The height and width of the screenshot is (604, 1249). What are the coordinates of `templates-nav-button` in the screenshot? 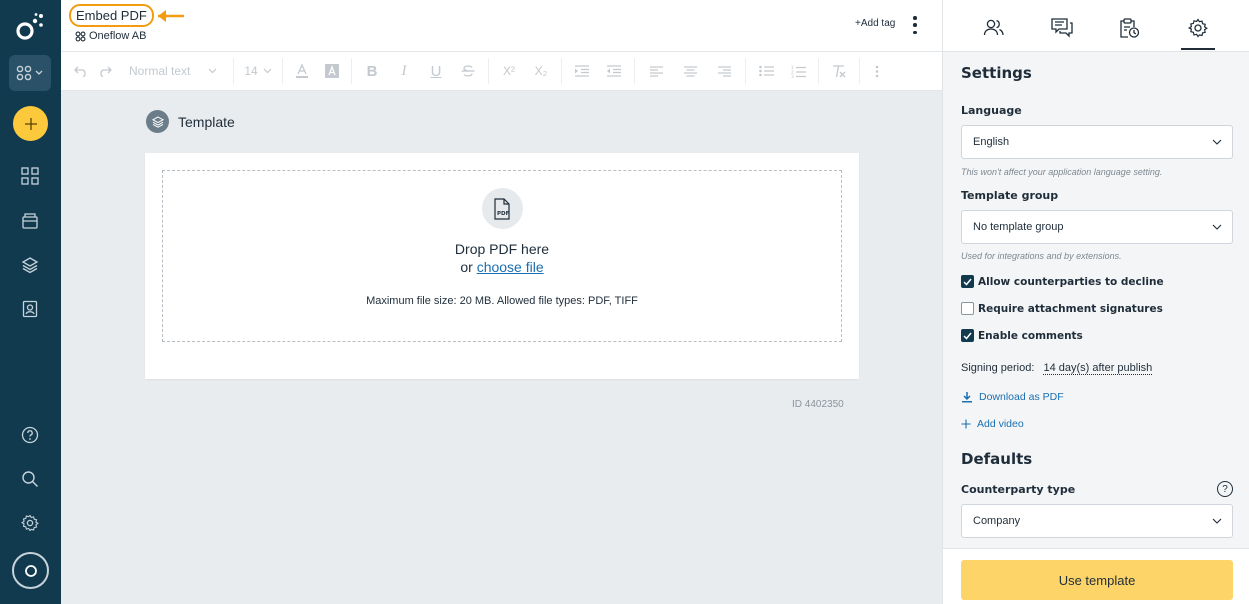 It's located at (30, 265).